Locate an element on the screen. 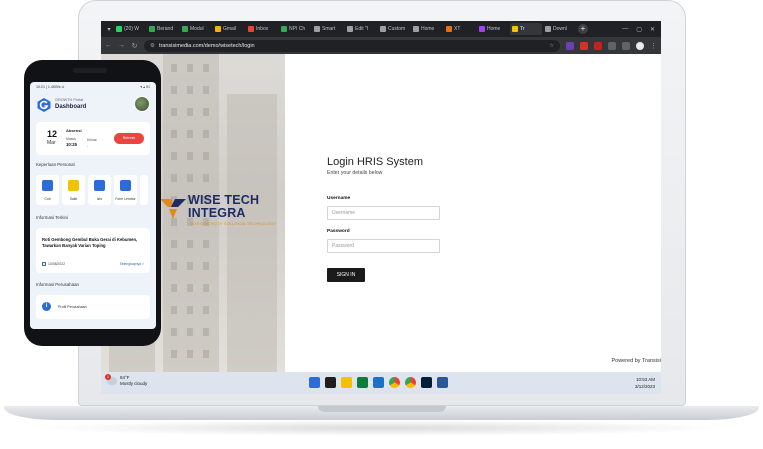 The image size is (763, 449). brand-name: WISE TECH INTEGRA is located at coordinates (223, 207).